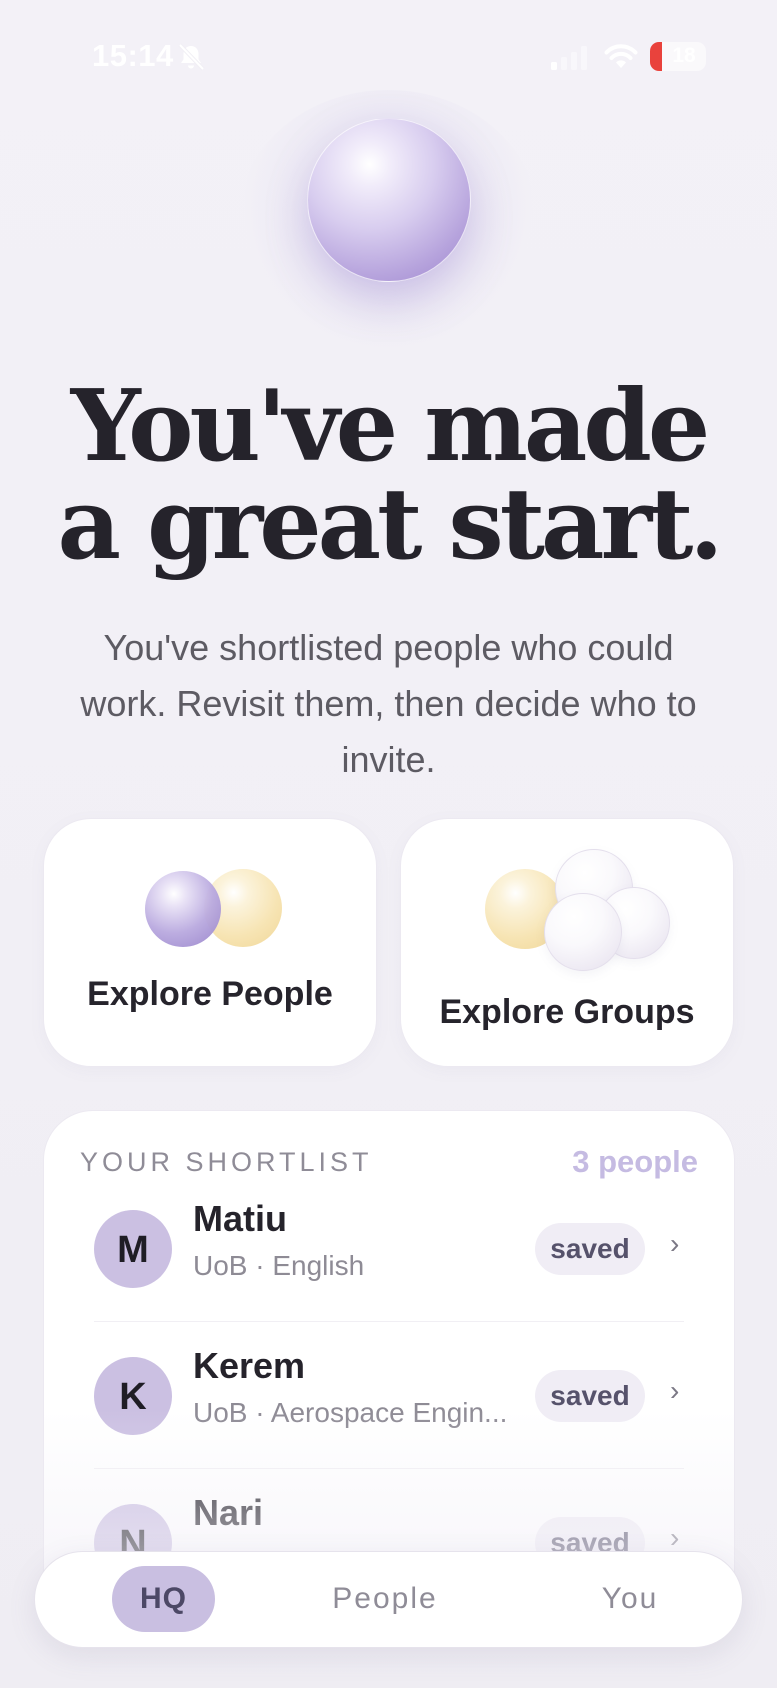 The width and height of the screenshot is (777, 1688). What do you see at coordinates (635, 1161) in the screenshot?
I see `shortlist-count: 3 people` at bounding box center [635, 1161].